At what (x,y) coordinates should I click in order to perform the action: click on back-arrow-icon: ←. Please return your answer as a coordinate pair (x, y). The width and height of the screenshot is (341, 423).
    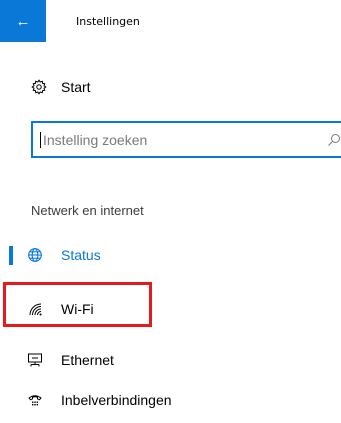
    Looking at the image, I should click on (23, 21).